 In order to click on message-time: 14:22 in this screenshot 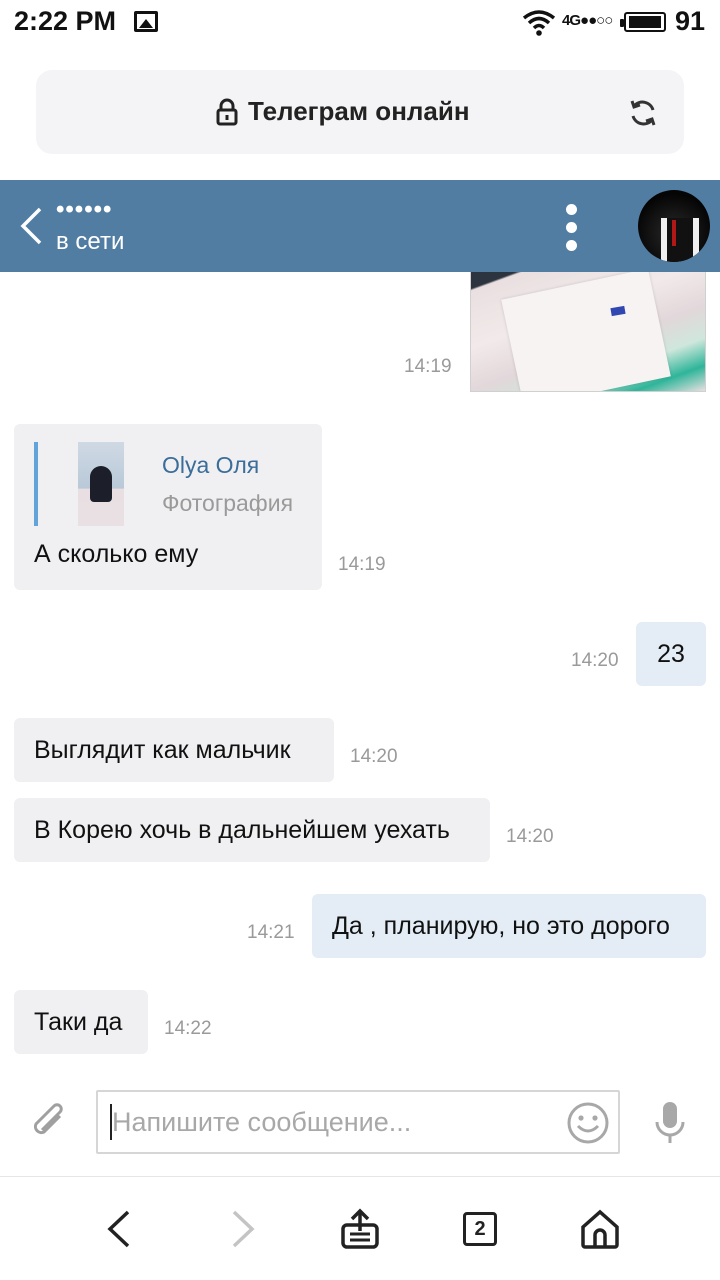, I will do `click(188, 1028)`.